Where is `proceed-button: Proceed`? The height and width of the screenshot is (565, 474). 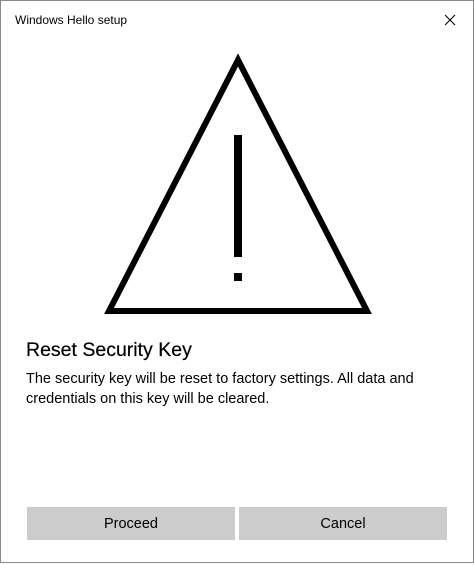 proceed-button: Proceed is located at coordinates (131, 523).